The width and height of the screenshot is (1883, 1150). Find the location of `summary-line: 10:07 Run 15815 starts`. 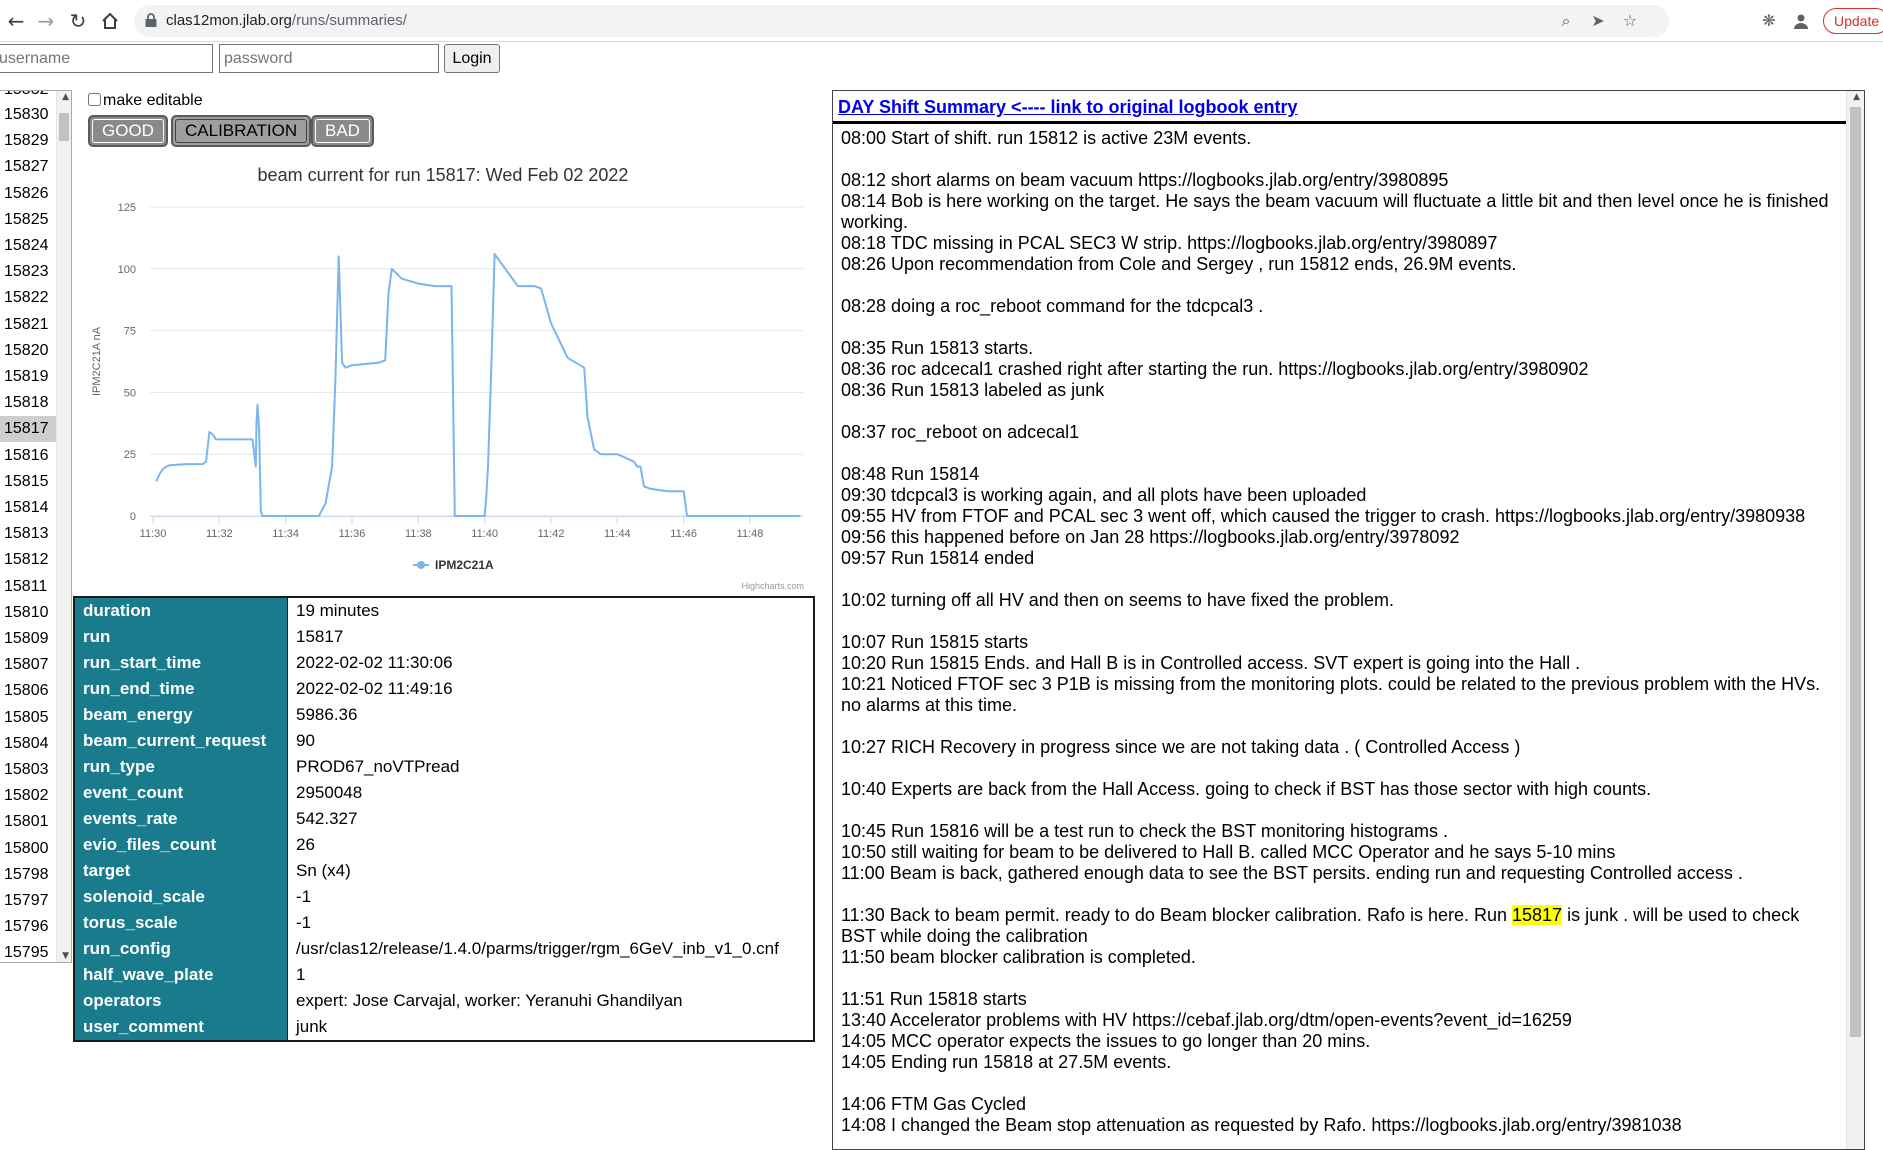

summary-line: 10:07 Run 15815 starts is located at coordinates (935, 642).